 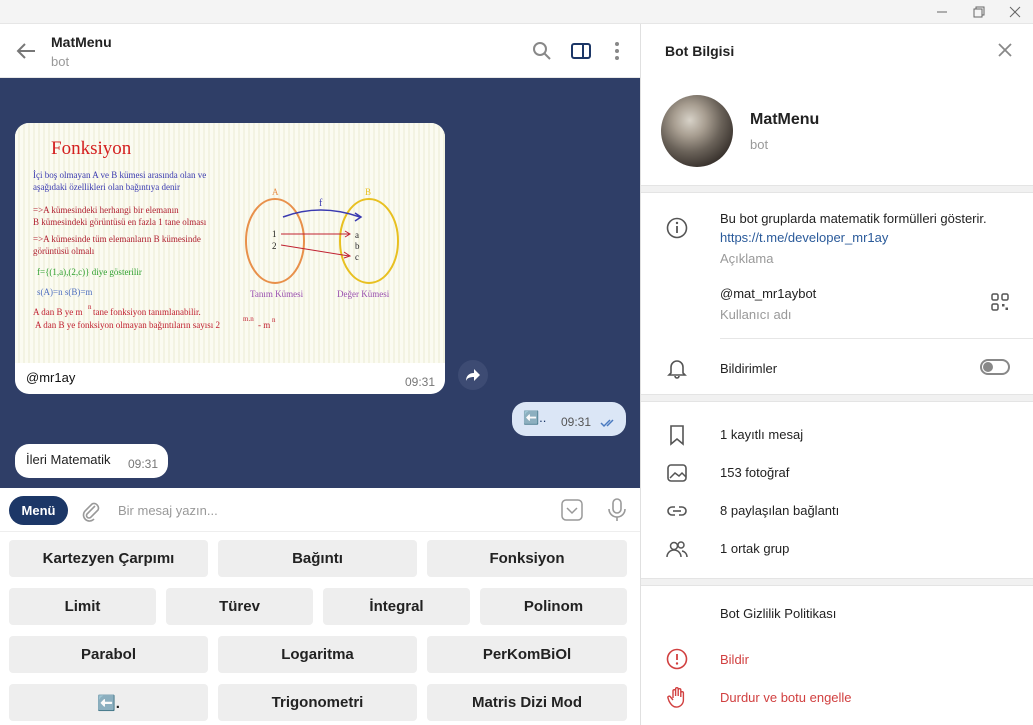 What do you see at coordinates (569, 419) in the screenshot?
I see `outgoing-message: ⬅️.. 09:31` at bounding box center [569, 419].